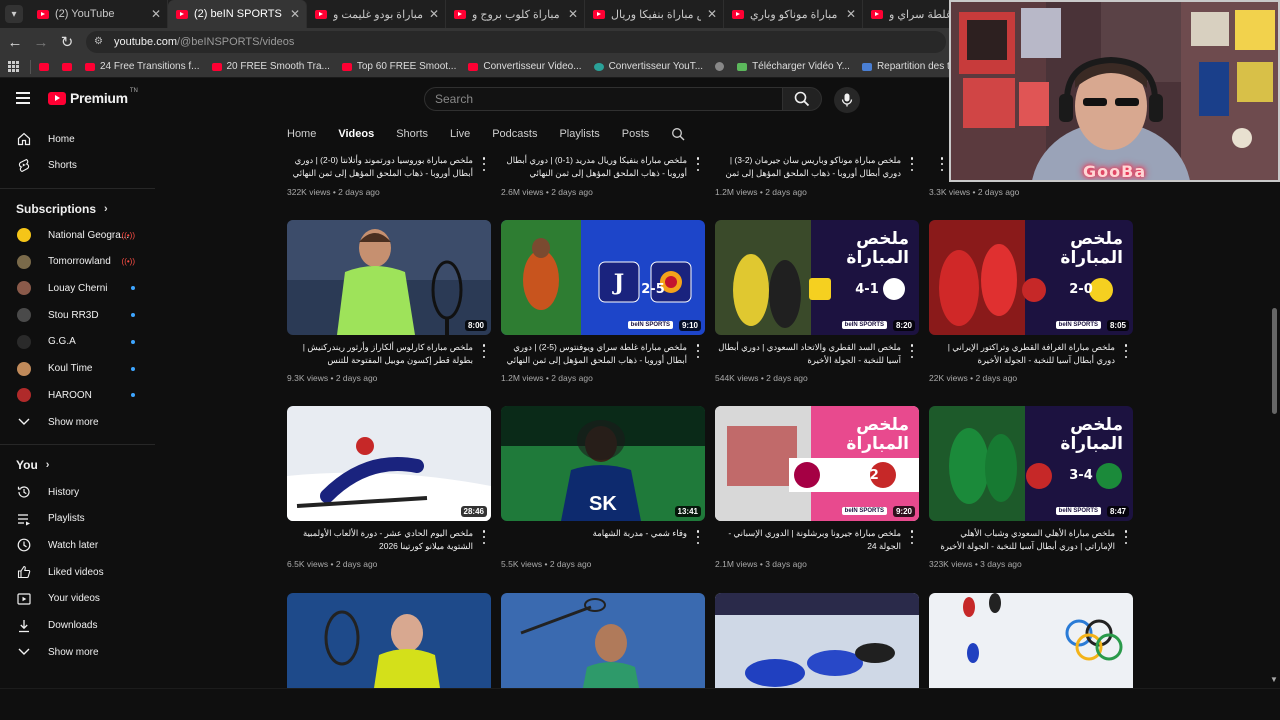  What do you see at coordinates (301, 134) in the screenshot?
I see `tab-home: Home` at bounding box center [301, 134].